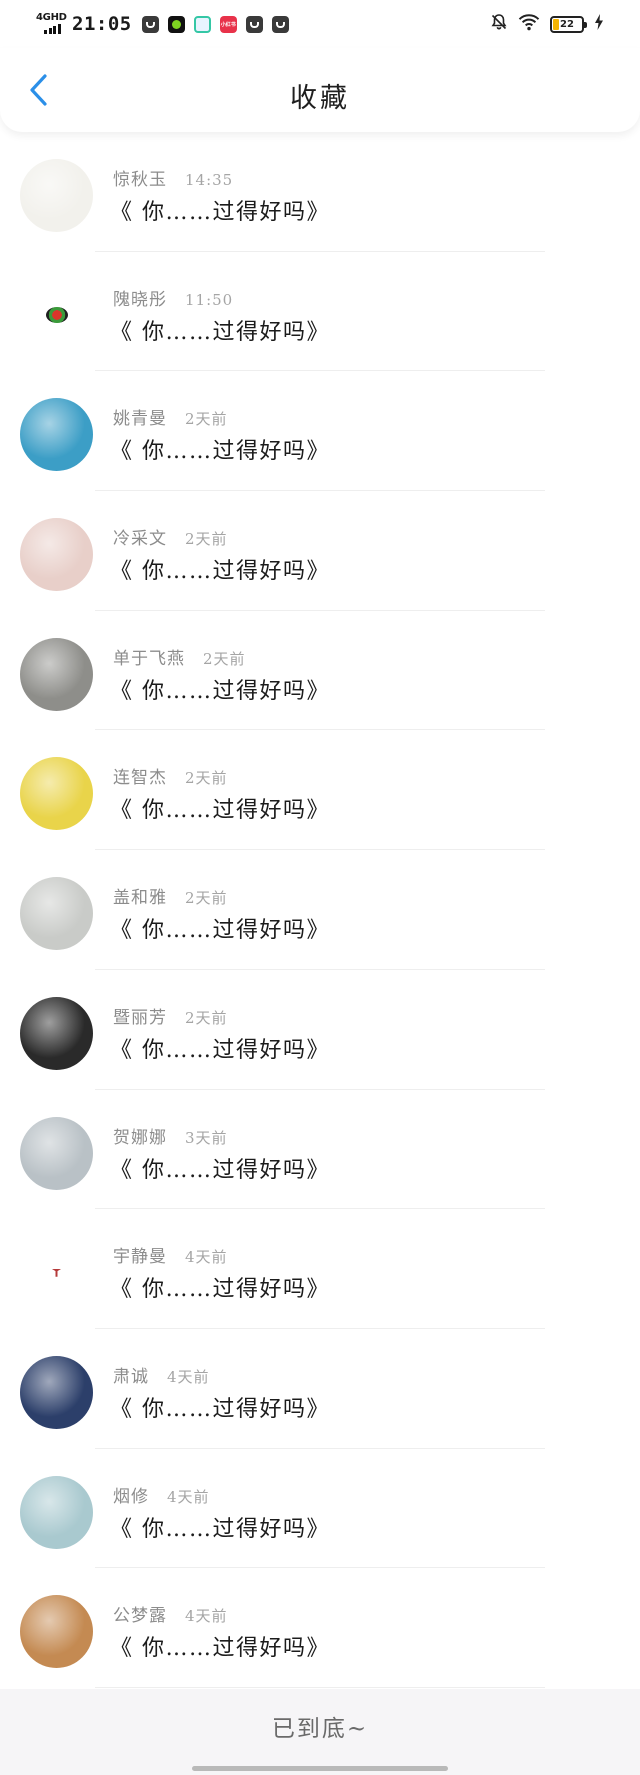 This screenshot has height=1775, width=640. Describe the element at coordinates (320, 1628) in the screenshot. I see `list-item: 公梦露 4天前《 你……过得好吗》` at that location.